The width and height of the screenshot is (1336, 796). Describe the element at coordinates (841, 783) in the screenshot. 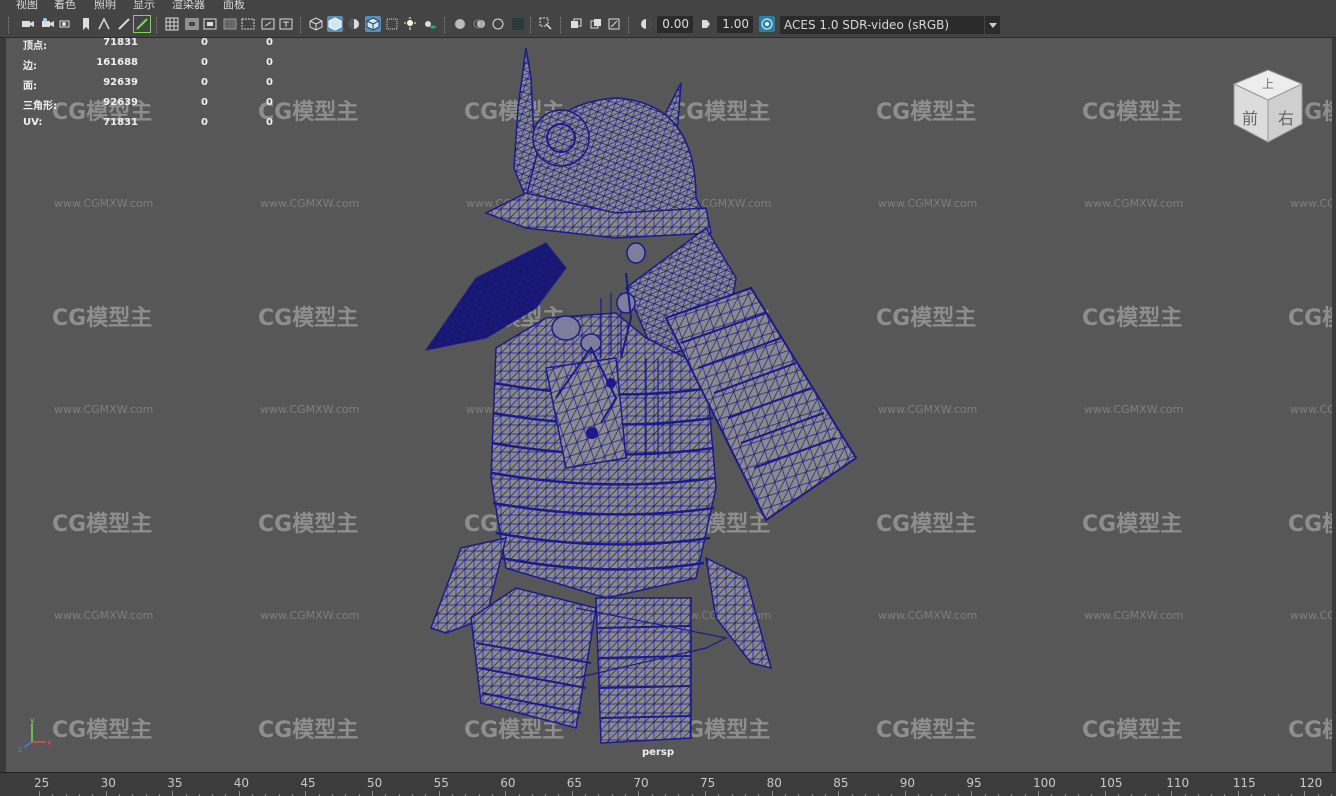

I see `timeline-tick-label: 85` at that location.